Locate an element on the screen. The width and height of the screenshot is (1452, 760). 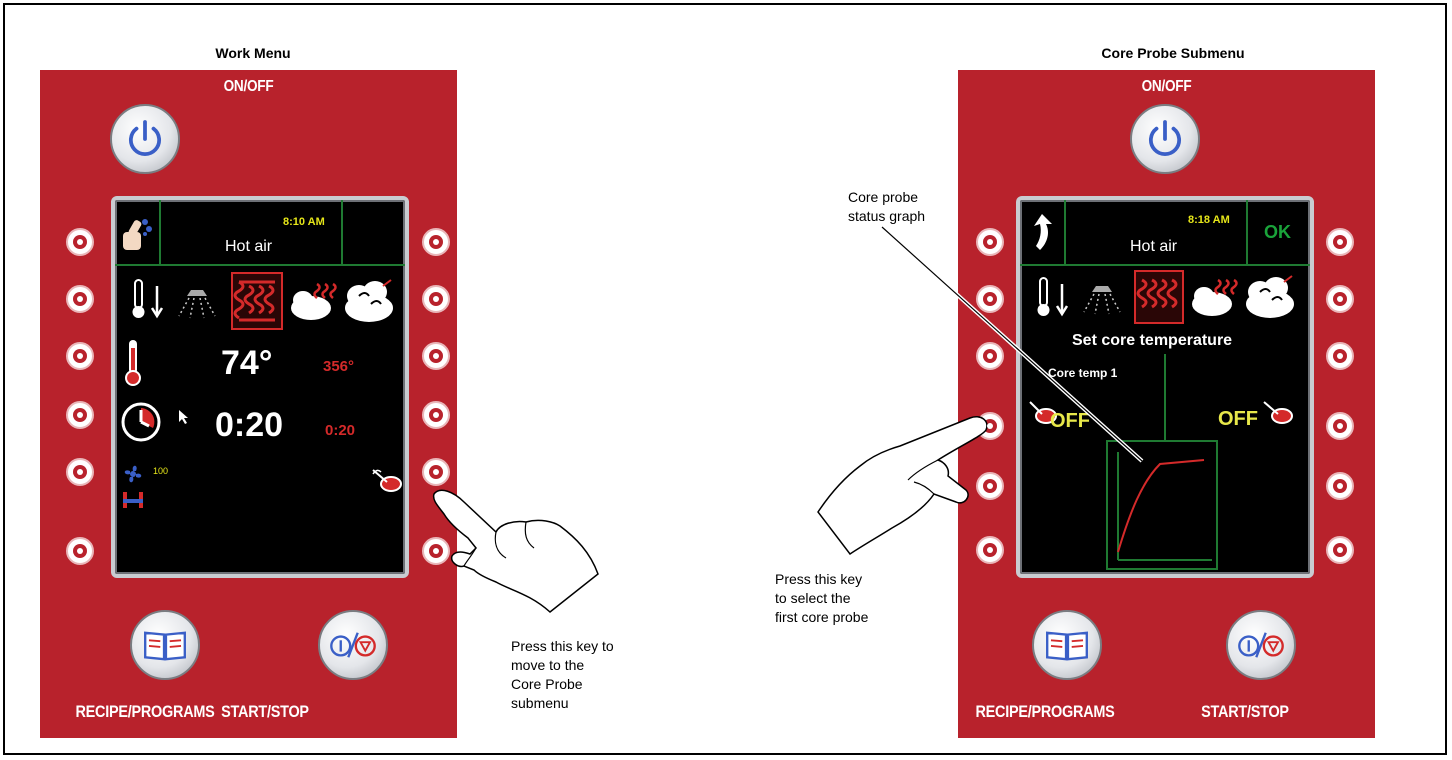
thermometer-icon is located at coordinates (133, 363).